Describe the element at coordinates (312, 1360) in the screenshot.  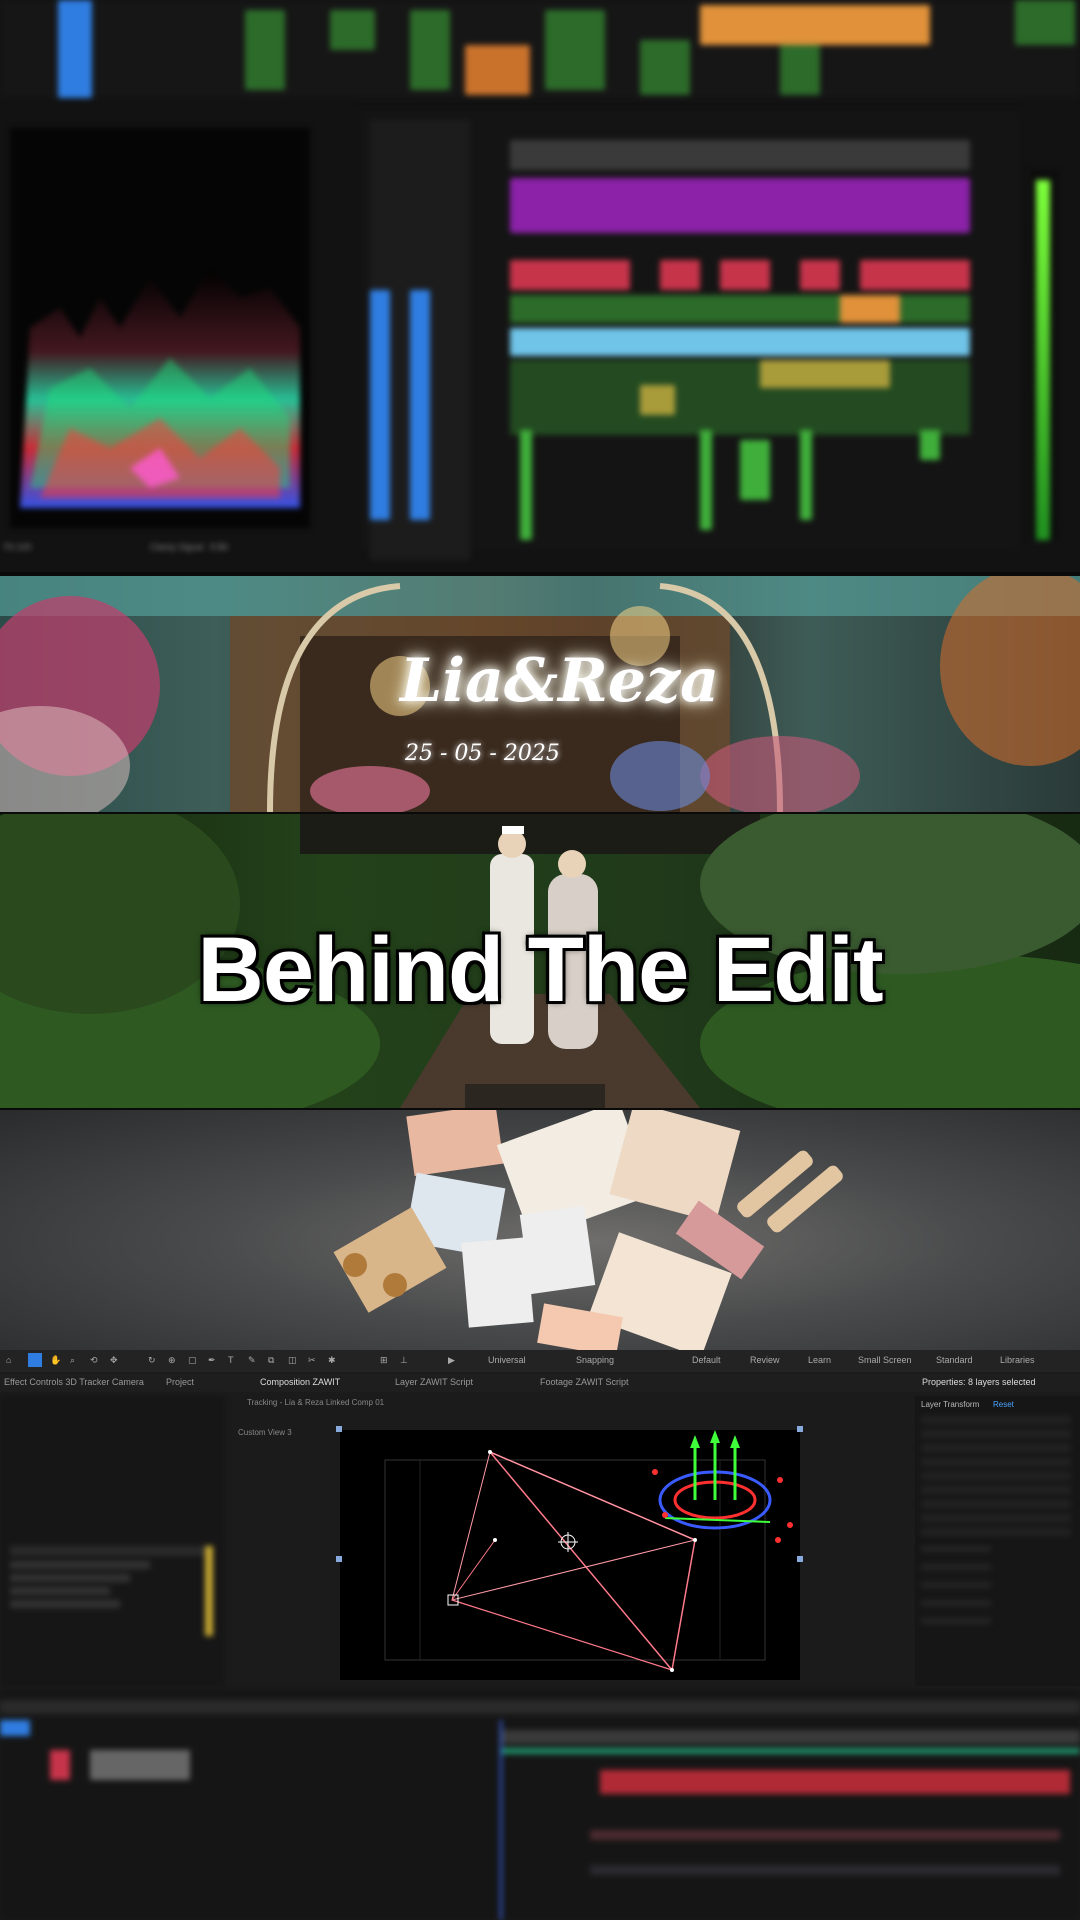
I see `roto-tool-icon: ✂` at that location.